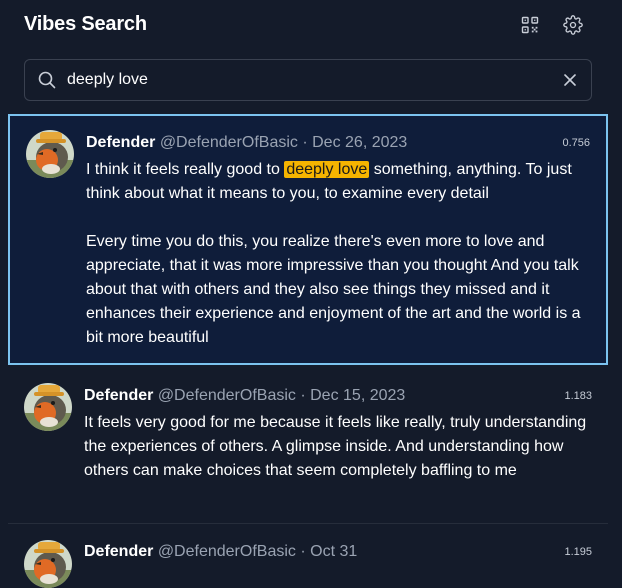 The image size is (622, 588). Describe the element at coordinates (357, 395) in the screenshot. I see `tweet-date: Dec 15, 2023` at that location.